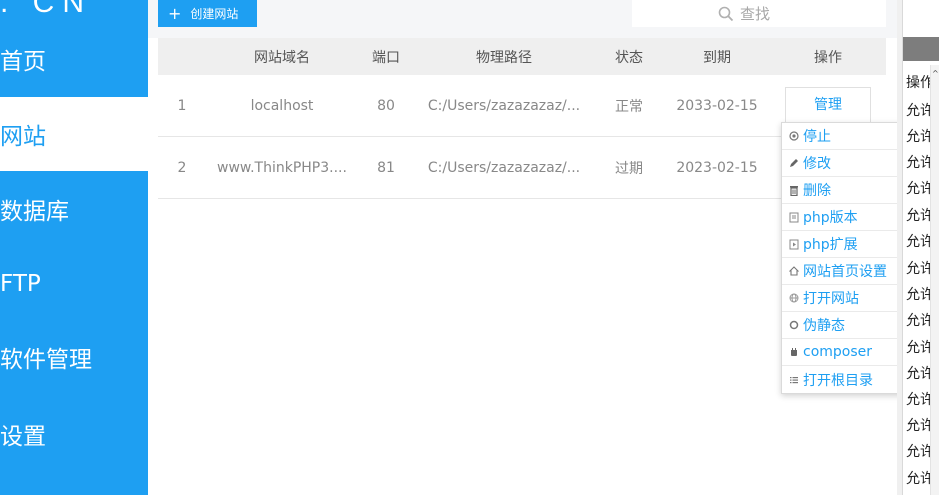 Image resolution: width=939 pixels, height=495 pixels. Describe the element at coordinates (629, 168) in the screenshot. I see `row-status: 过期` at that location.